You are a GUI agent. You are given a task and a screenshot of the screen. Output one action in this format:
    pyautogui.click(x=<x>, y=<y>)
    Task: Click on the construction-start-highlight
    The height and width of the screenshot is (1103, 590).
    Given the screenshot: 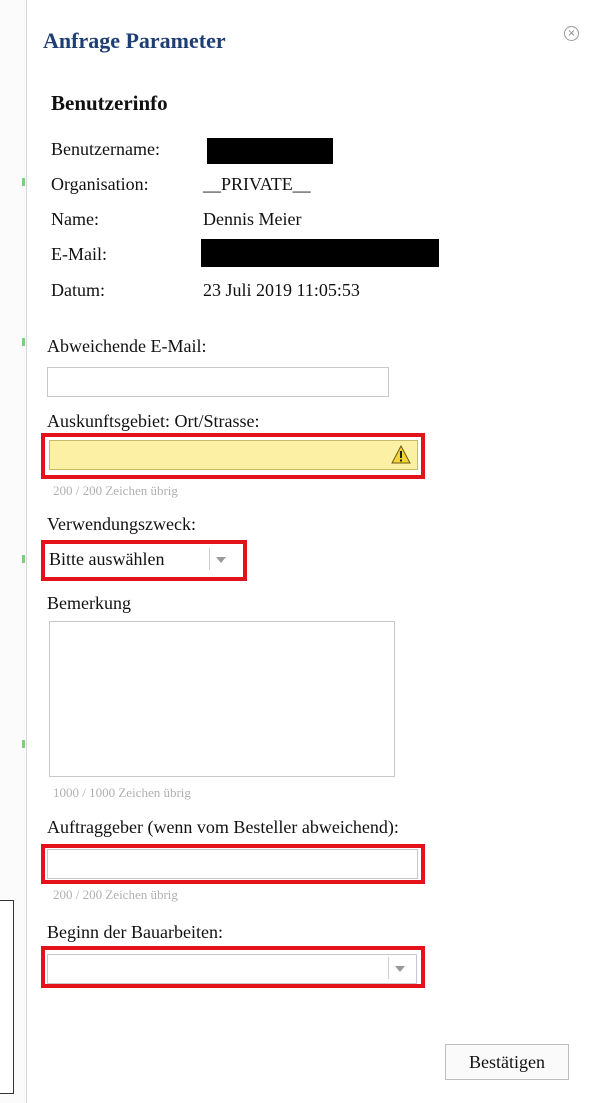 What is the action you would take?
    pyautogui.click(x=233, y=967)
    